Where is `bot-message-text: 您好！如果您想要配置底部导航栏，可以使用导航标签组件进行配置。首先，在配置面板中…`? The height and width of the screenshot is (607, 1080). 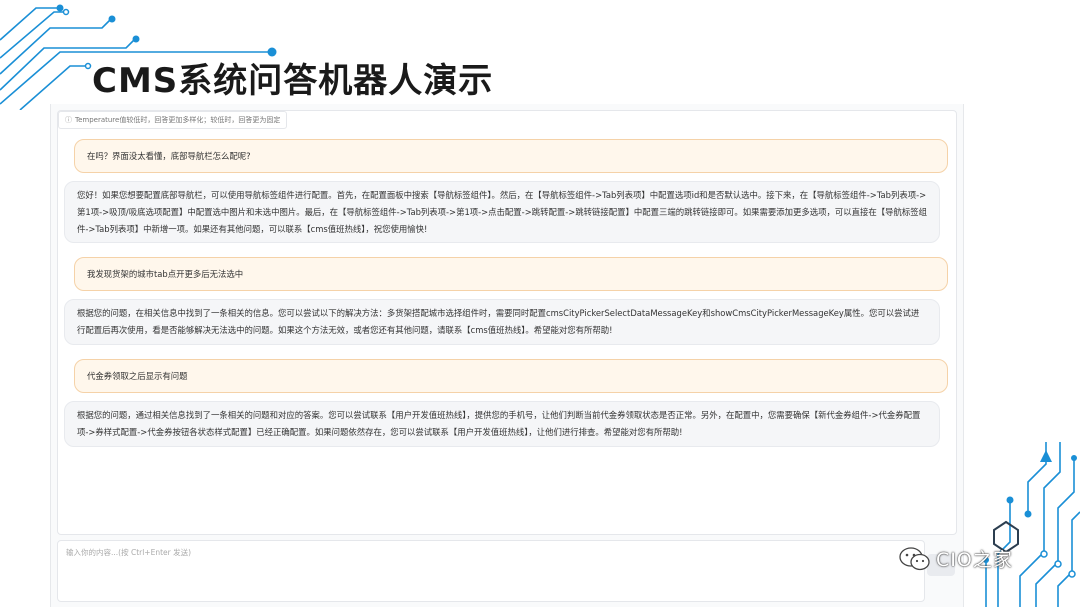
bot-message-text: 您好！如果您想要配置底部导航栏，可以使用导航标签组件进行配置。首先，在配置面板中… is located at coordinates (502, 212).